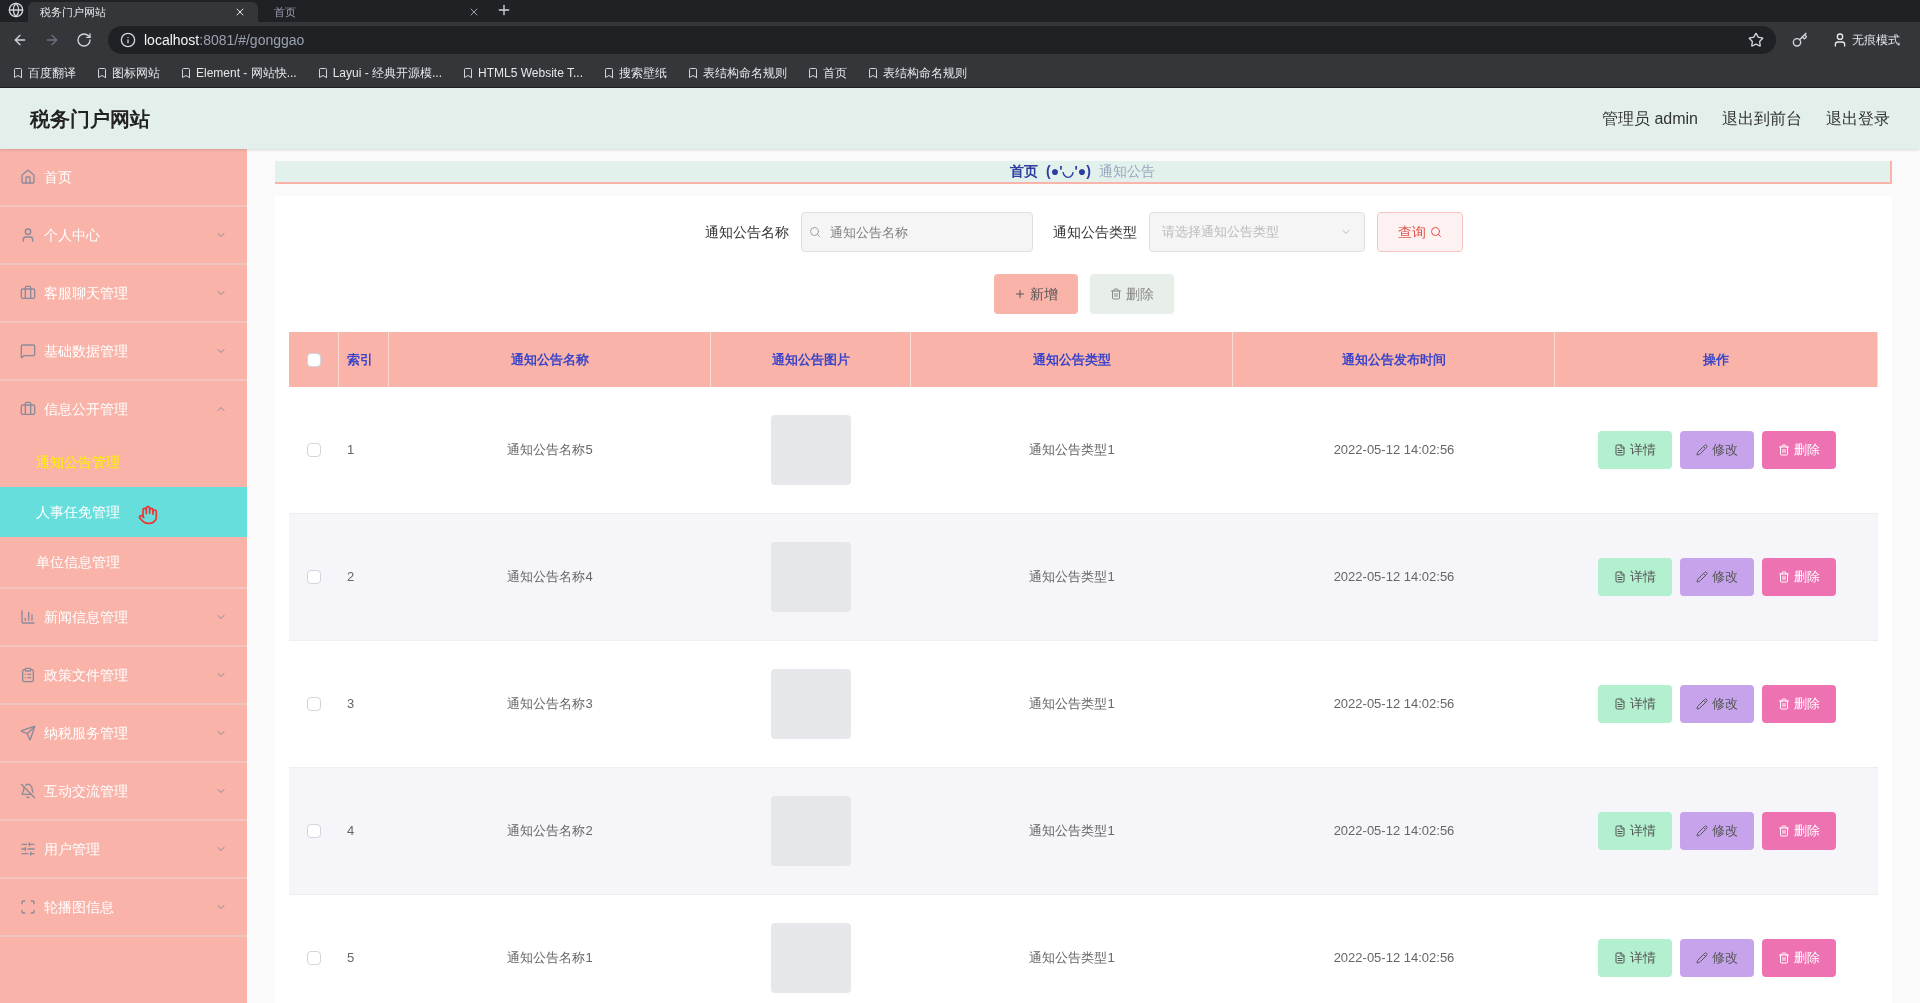 Image resolution: width=1920 pixels, height=1003 pixels. What do you see at coordinates (942, 40) in the screenshot?
I see `address-bar: localhost:8081/#/gonggao` at bounding box center [942, 40].